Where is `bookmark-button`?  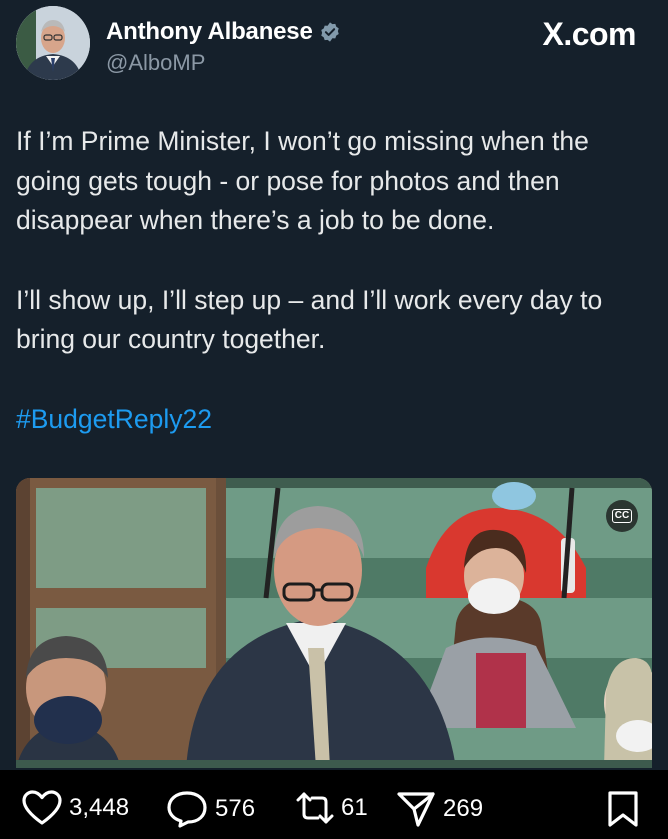
bookmark-button is located at coordinates (623, 809).